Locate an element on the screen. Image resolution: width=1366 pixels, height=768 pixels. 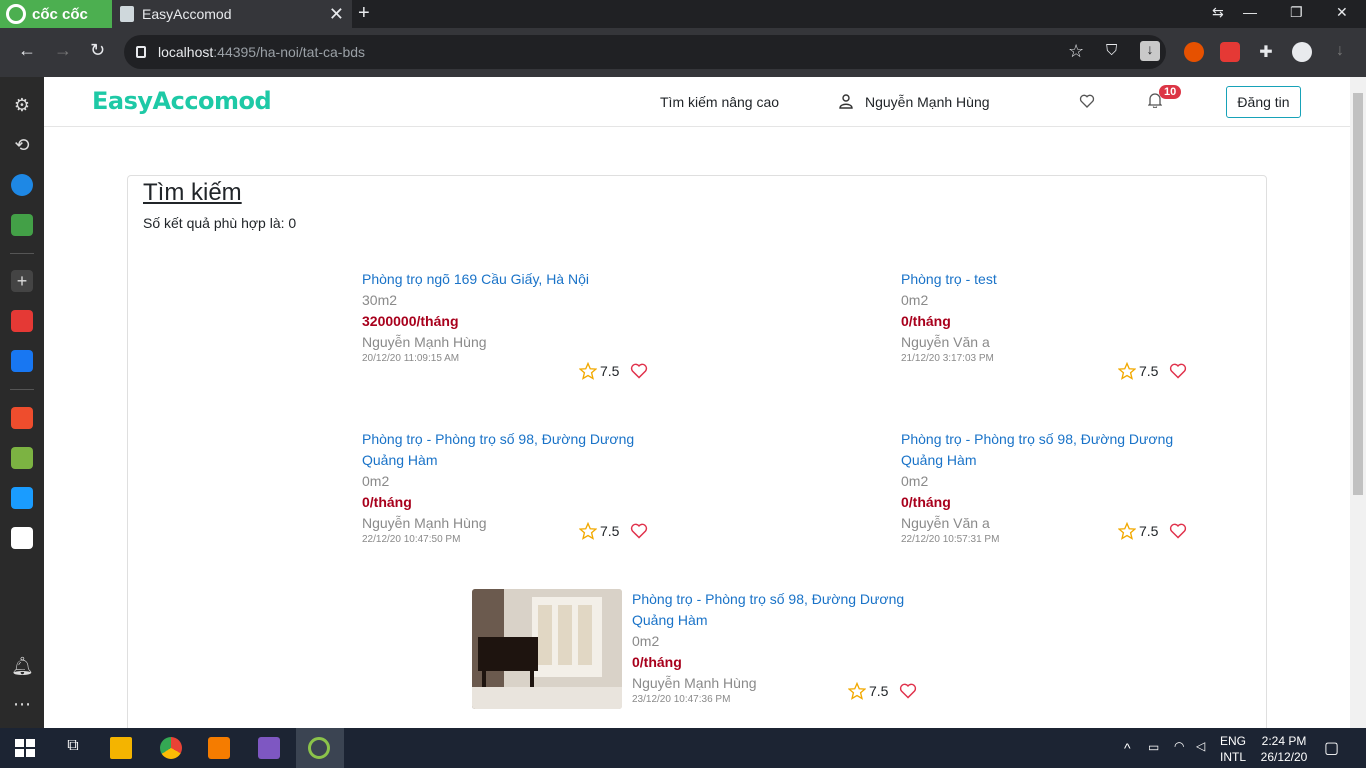
new-tab-icon: + is located at coordinates (364, 13).